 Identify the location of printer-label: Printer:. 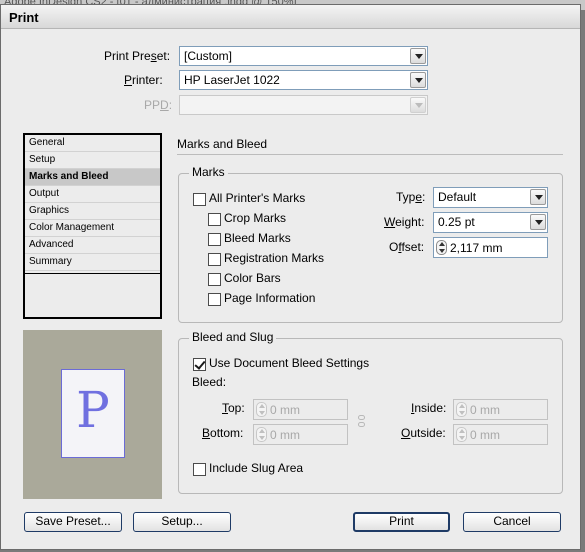
(143, 80).